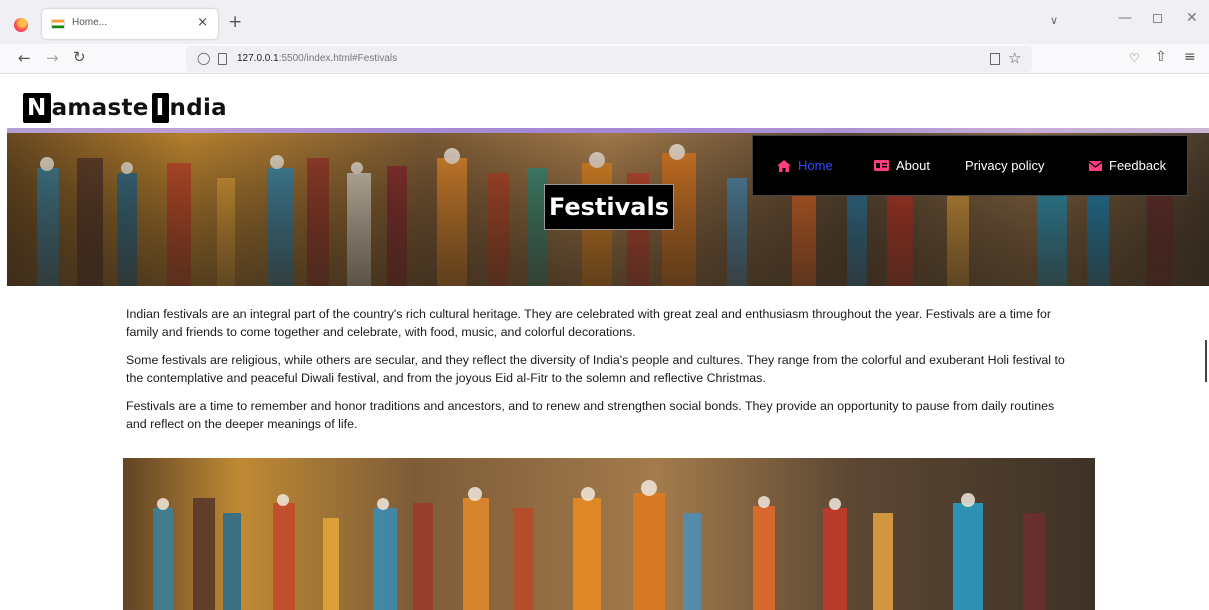  I want to click on close-tab-icon: ×, so click(202, 22).